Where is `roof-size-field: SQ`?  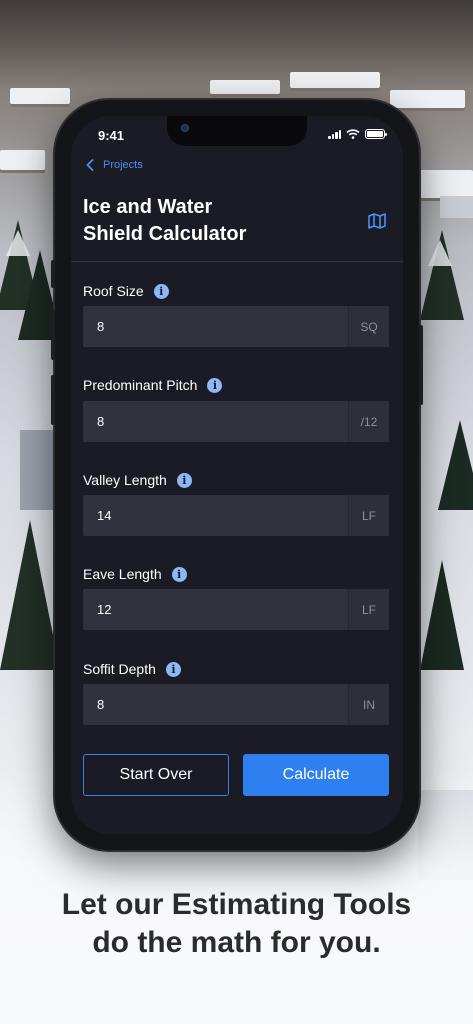
roof-size-field: SQ is located at coordinates (236, 326).